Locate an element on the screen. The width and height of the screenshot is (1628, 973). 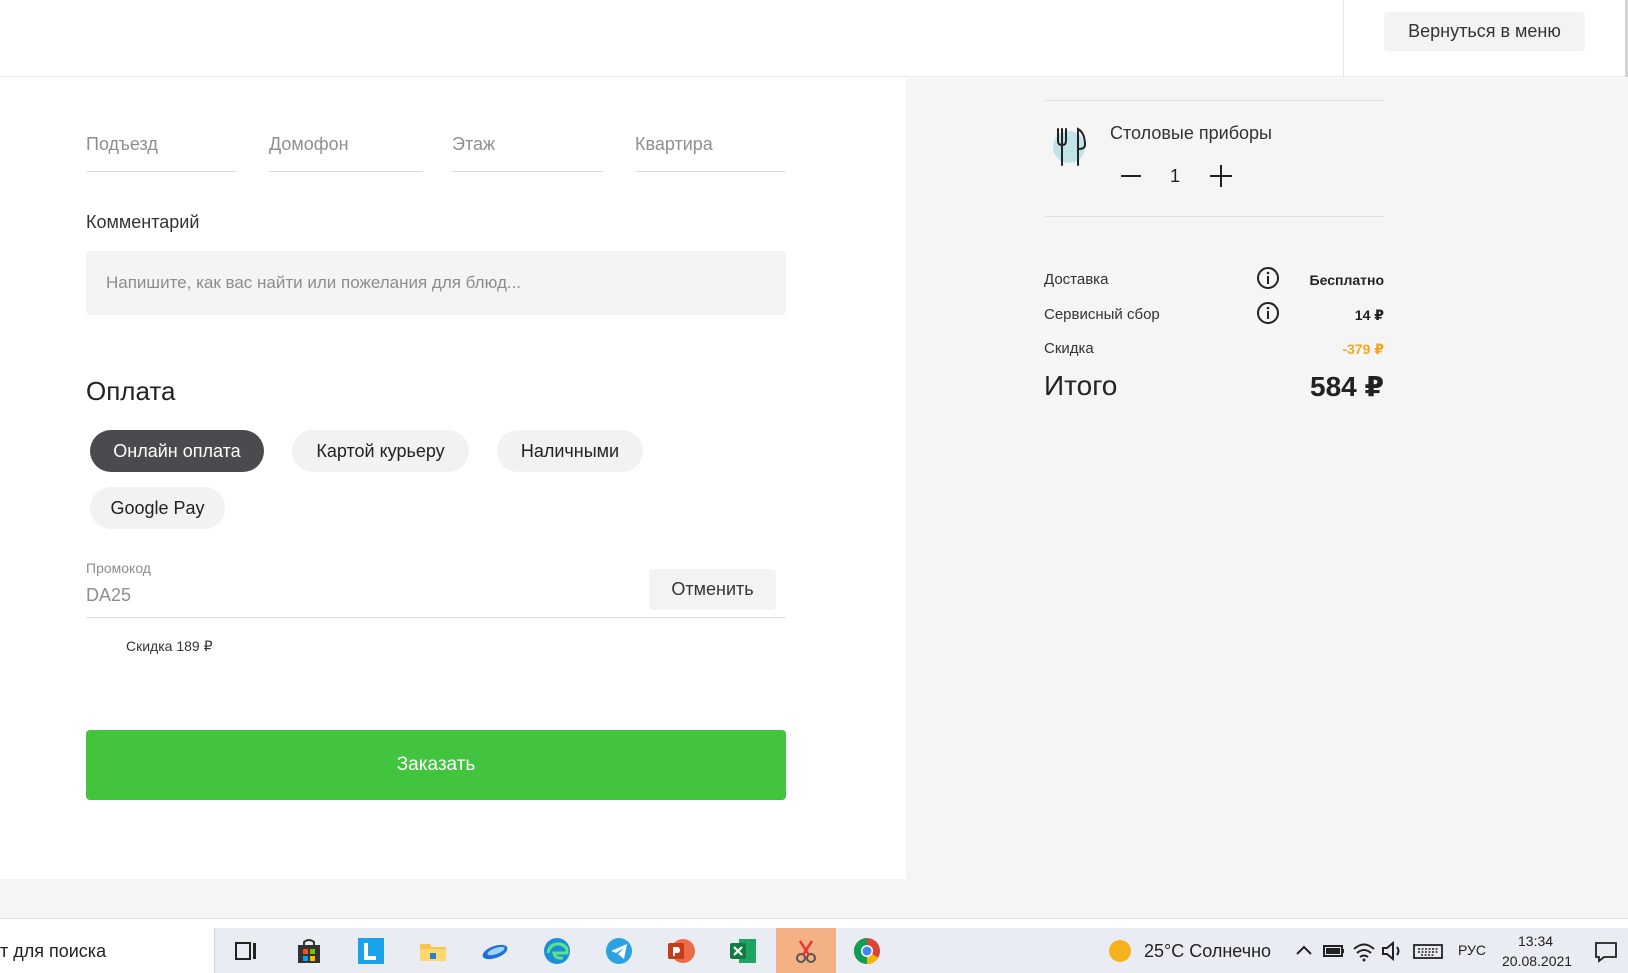
plus-icon-vertical is located at coordinates (1221, 176).